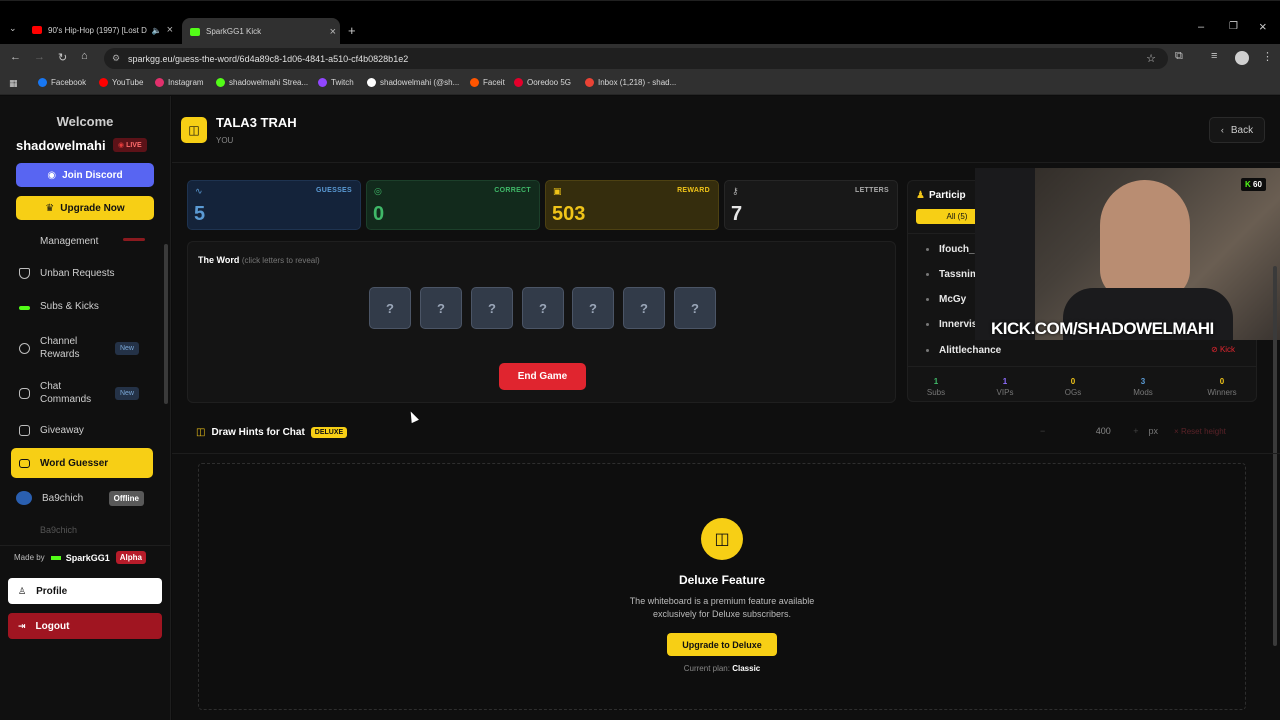 The image size is (1280, 720). What do you see at coordinates (83, 348) in the screenshot?
I see `sidebar-item-channel-rewards: Channel Rewards New` at bounding box center [83, 348].